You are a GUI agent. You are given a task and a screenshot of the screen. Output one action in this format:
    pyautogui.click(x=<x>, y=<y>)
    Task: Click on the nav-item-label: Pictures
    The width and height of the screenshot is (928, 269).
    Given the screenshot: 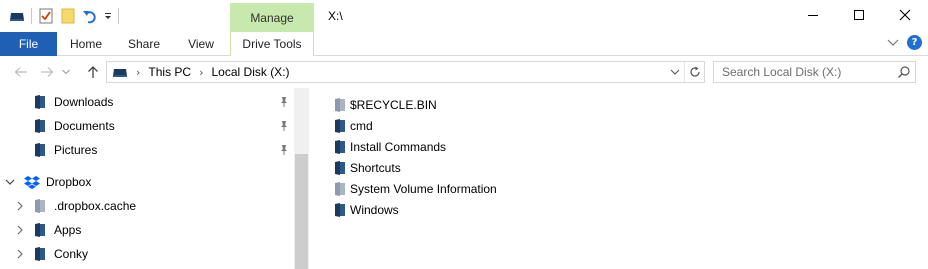 What is the action you would take?
    pyautogui.click(x=76, y=150)
    